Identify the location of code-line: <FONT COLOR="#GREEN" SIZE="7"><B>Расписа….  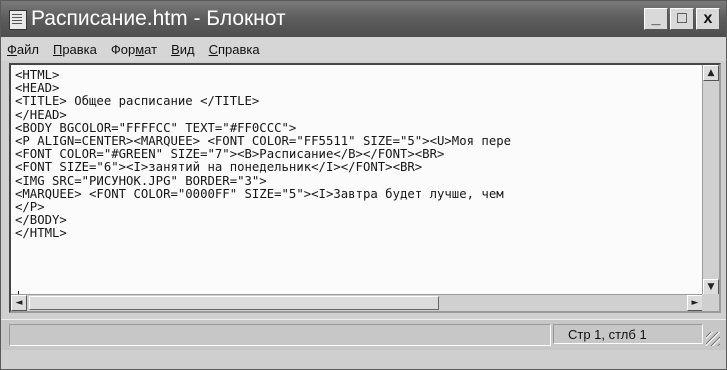
(230, 154).